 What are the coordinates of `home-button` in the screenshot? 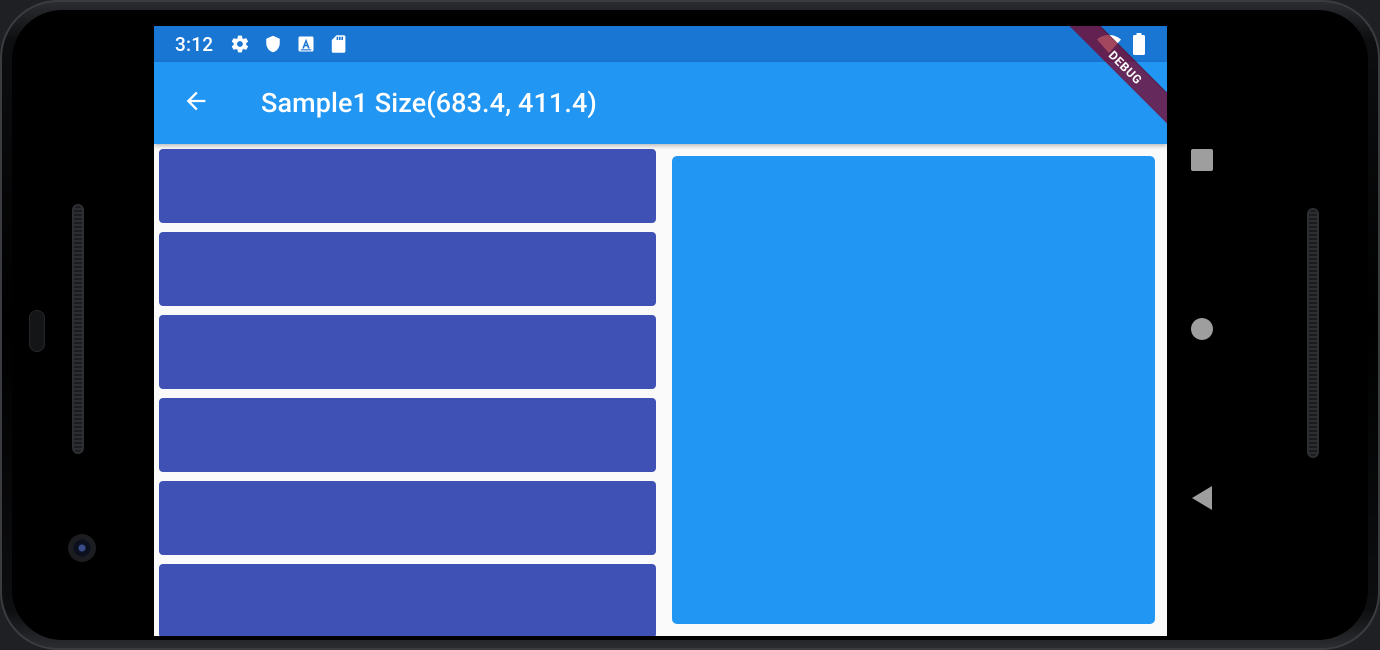 It's located at (1202, 331).